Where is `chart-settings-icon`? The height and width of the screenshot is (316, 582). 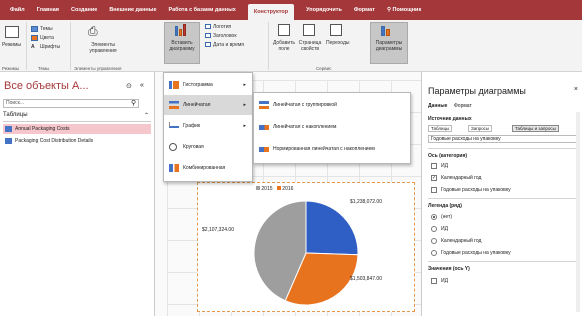 chart-settings-icon is located at coordinates (388, 32).